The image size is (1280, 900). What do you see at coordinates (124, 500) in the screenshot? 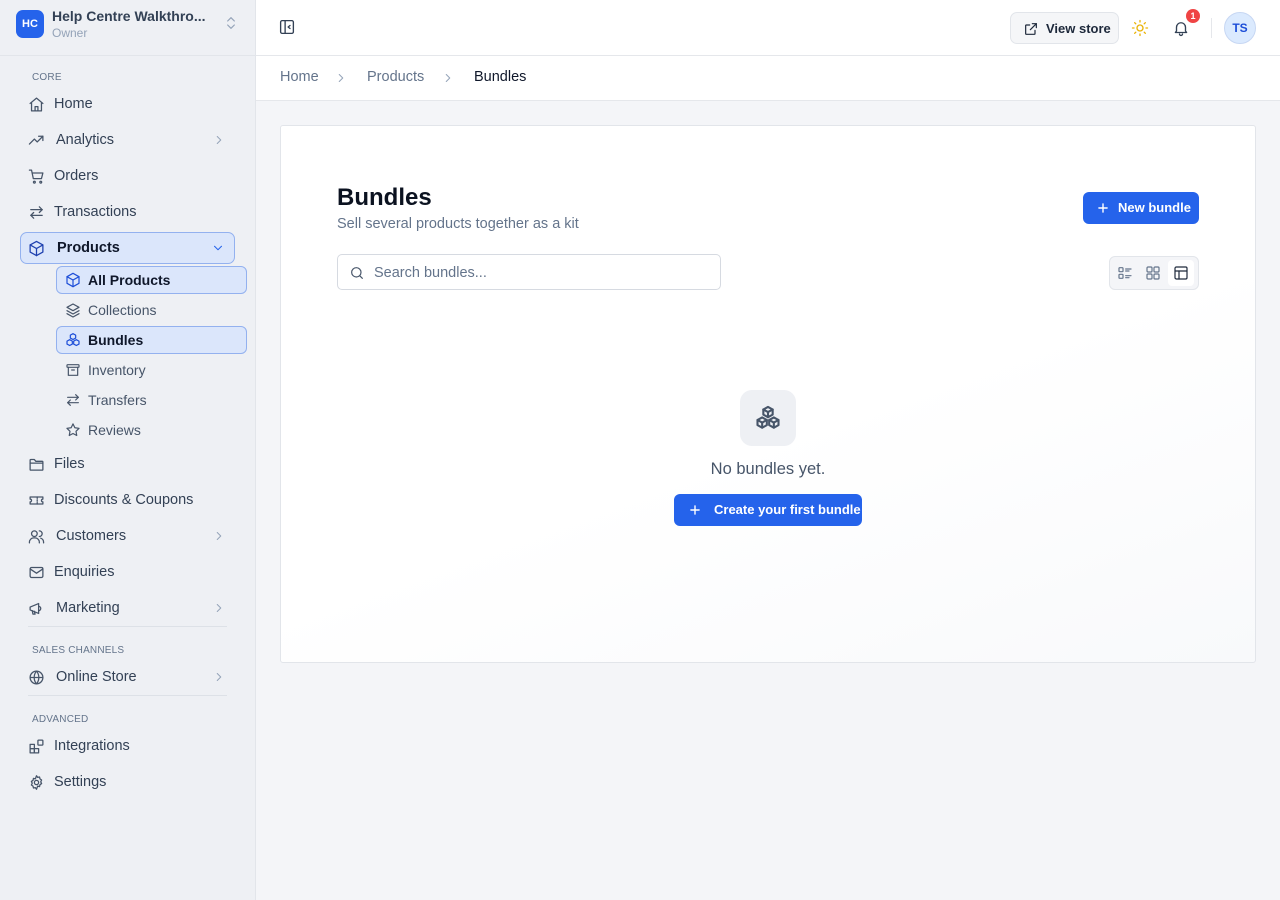
I see `sidebar-item-label: Discounts & Coupons` at bounding box center [124, 500].